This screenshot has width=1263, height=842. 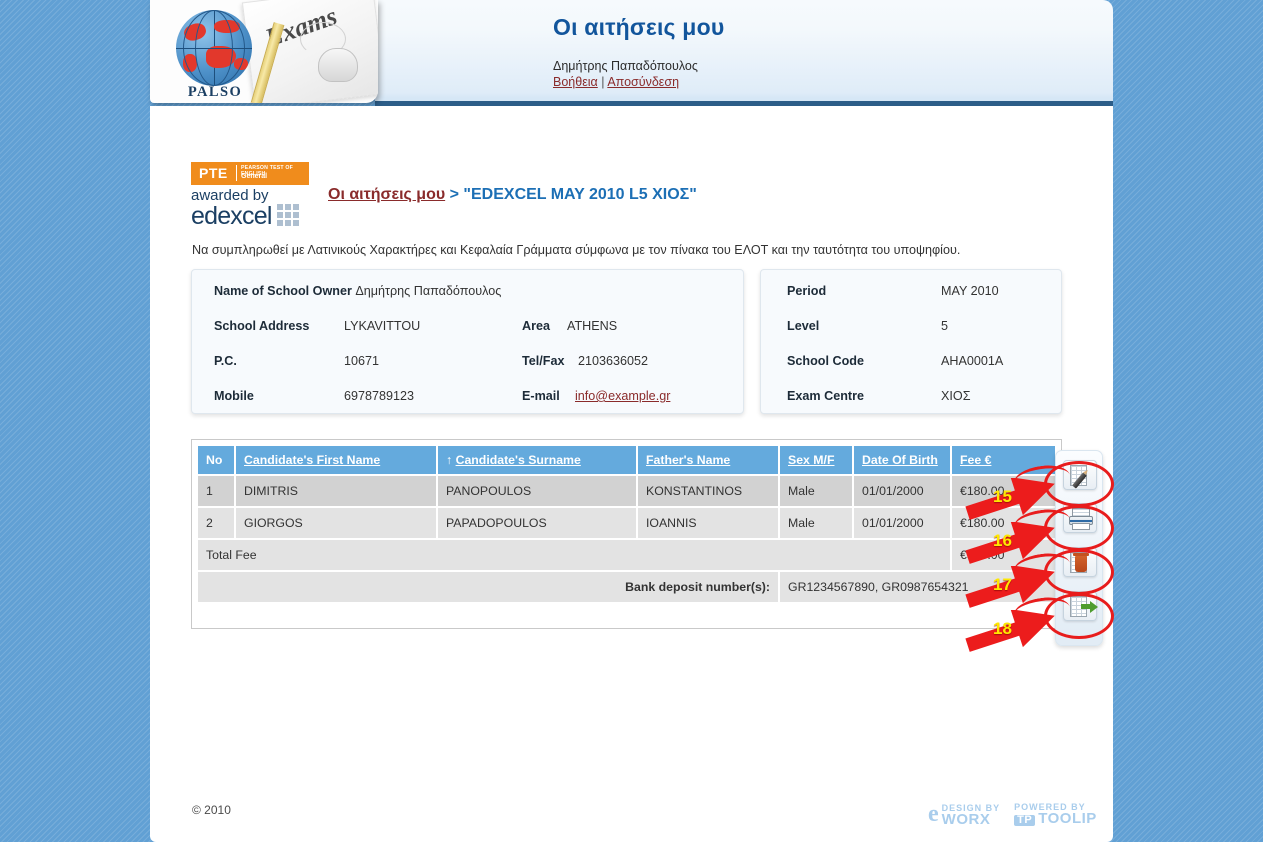 I want to click on toolip-mark-icon: TP, so click(x=1025, y=820).